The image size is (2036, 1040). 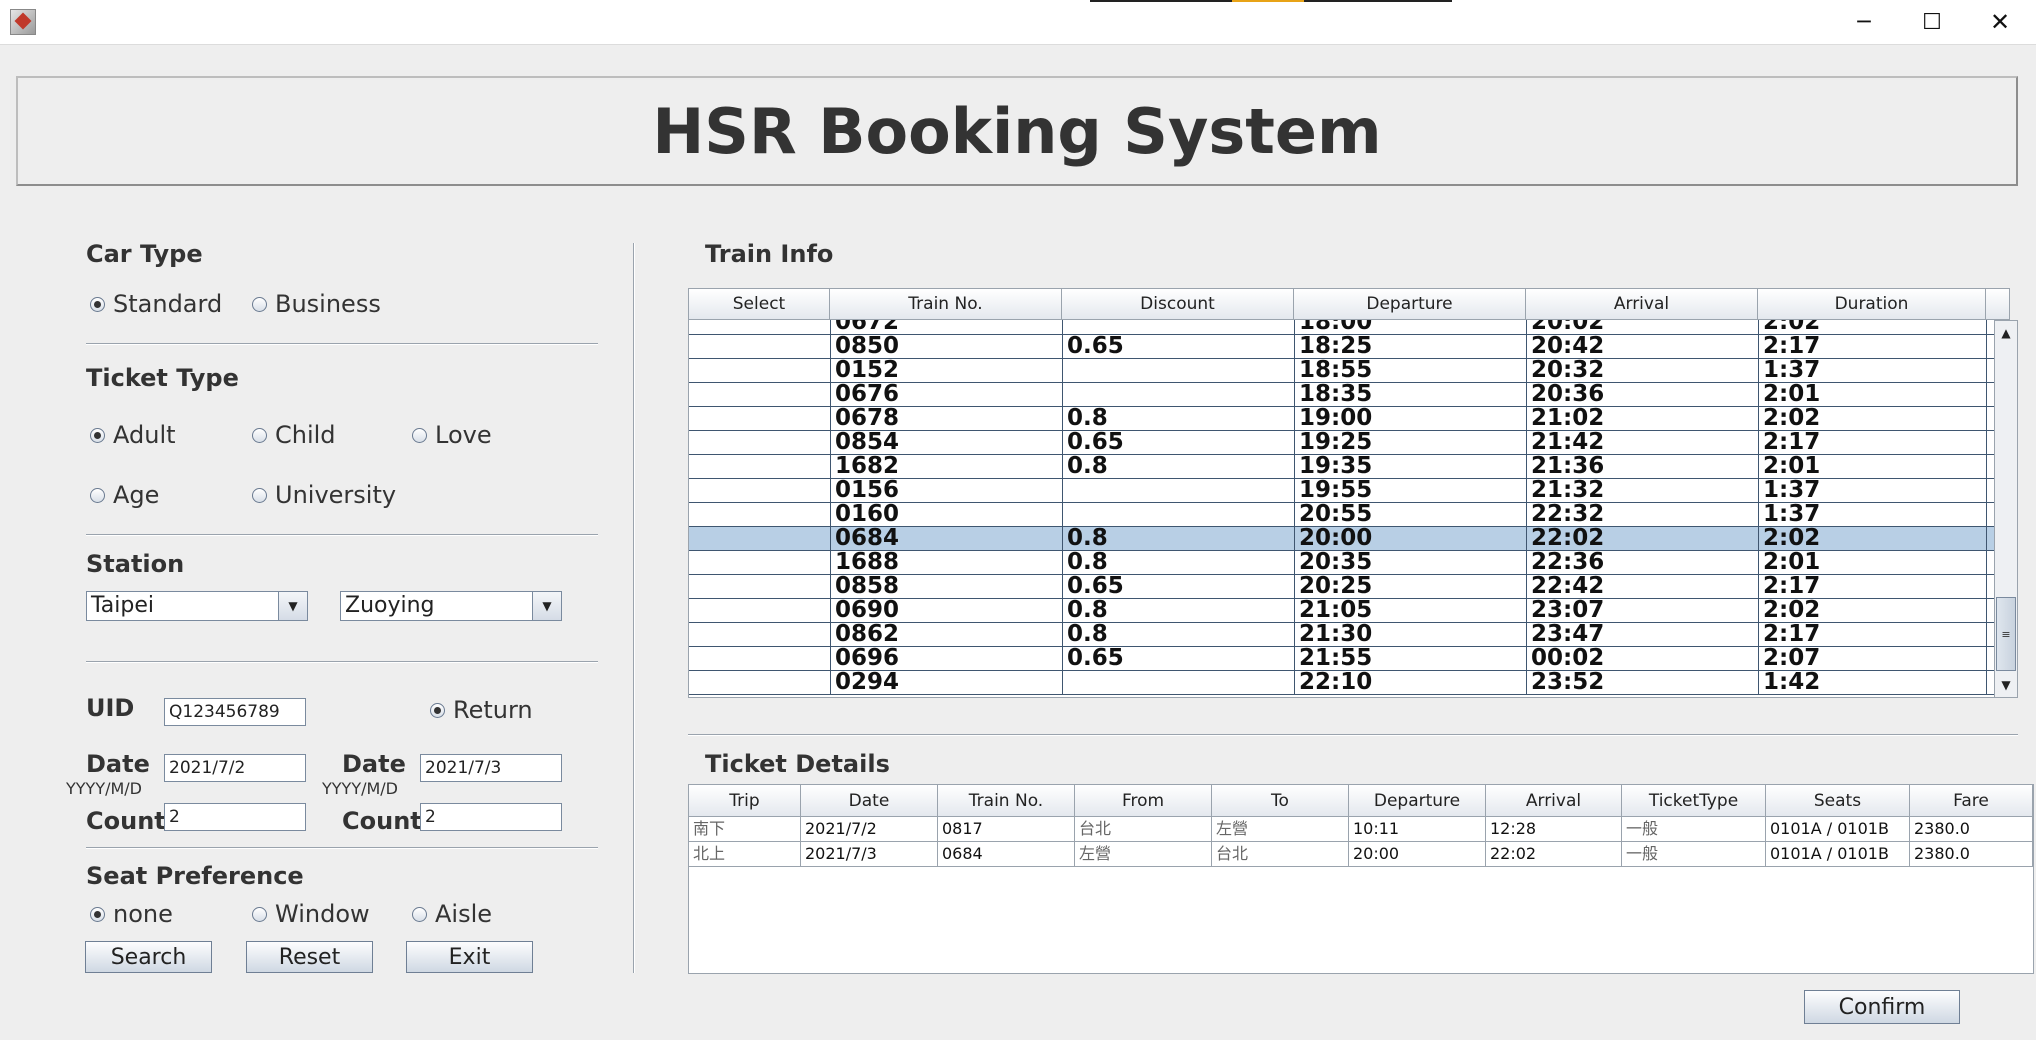 What do you see at coordinates (1341, 347) in the screenshot?
I see `table-row: 0850 0.65 18:25 20:42 2:17` at bounding box center [1341, 347].